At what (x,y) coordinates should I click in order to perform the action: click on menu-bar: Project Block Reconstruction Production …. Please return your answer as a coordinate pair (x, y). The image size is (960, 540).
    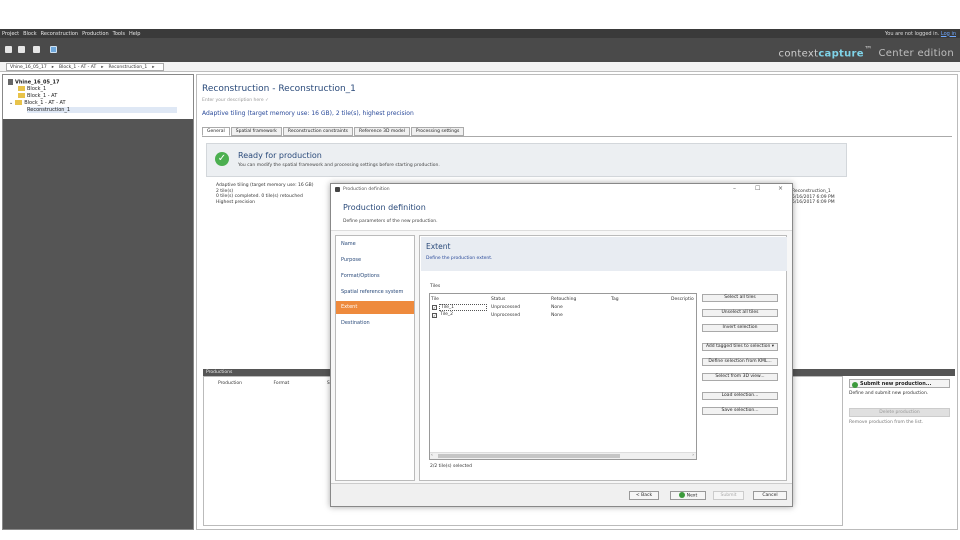
    Looking at the image, I should click on (480, 33).